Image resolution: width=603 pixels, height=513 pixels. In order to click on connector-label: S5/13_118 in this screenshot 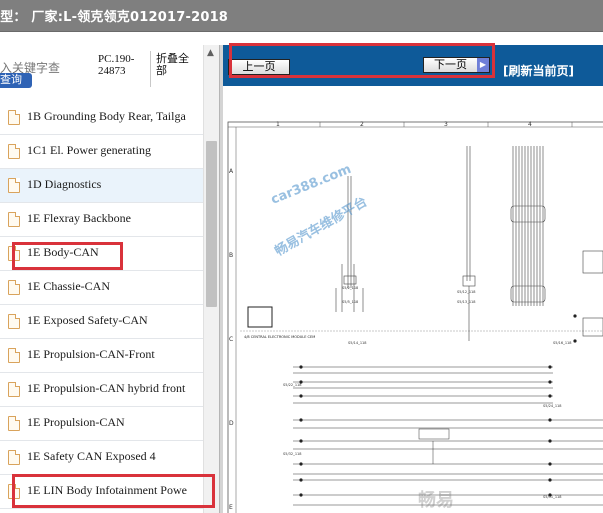, I will do `click(466, 302)`.